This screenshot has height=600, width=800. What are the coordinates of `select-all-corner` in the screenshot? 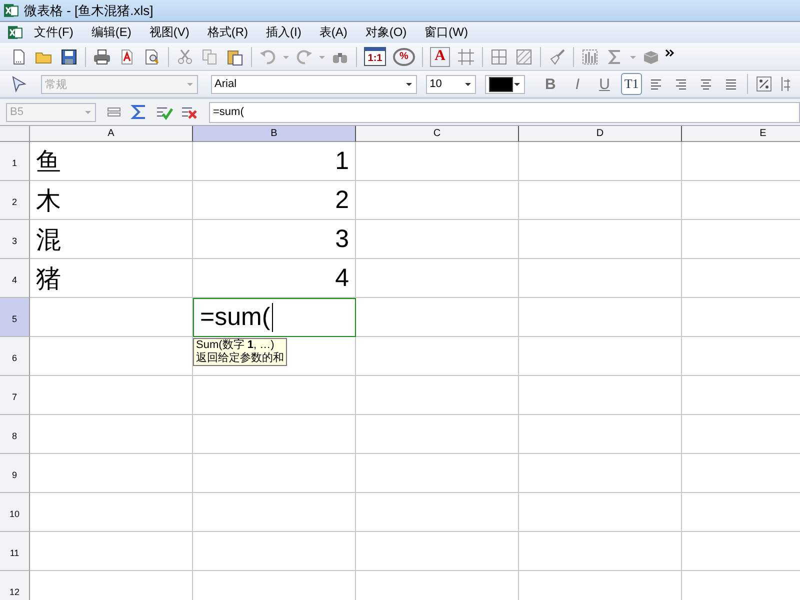 It's located at (15, 134).